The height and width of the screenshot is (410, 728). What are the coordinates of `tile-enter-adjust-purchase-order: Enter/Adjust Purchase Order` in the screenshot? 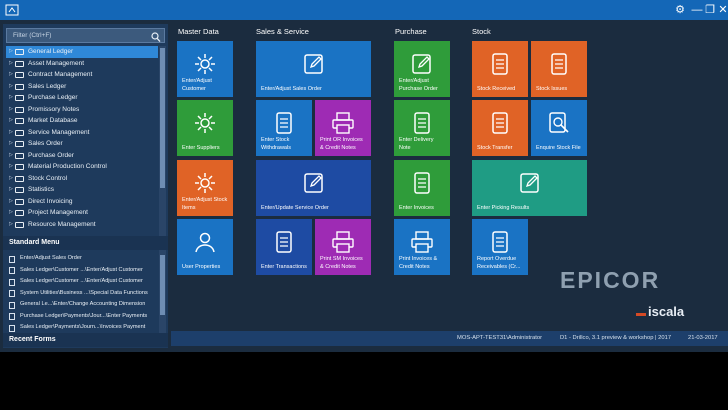 It's located at (422, 69).